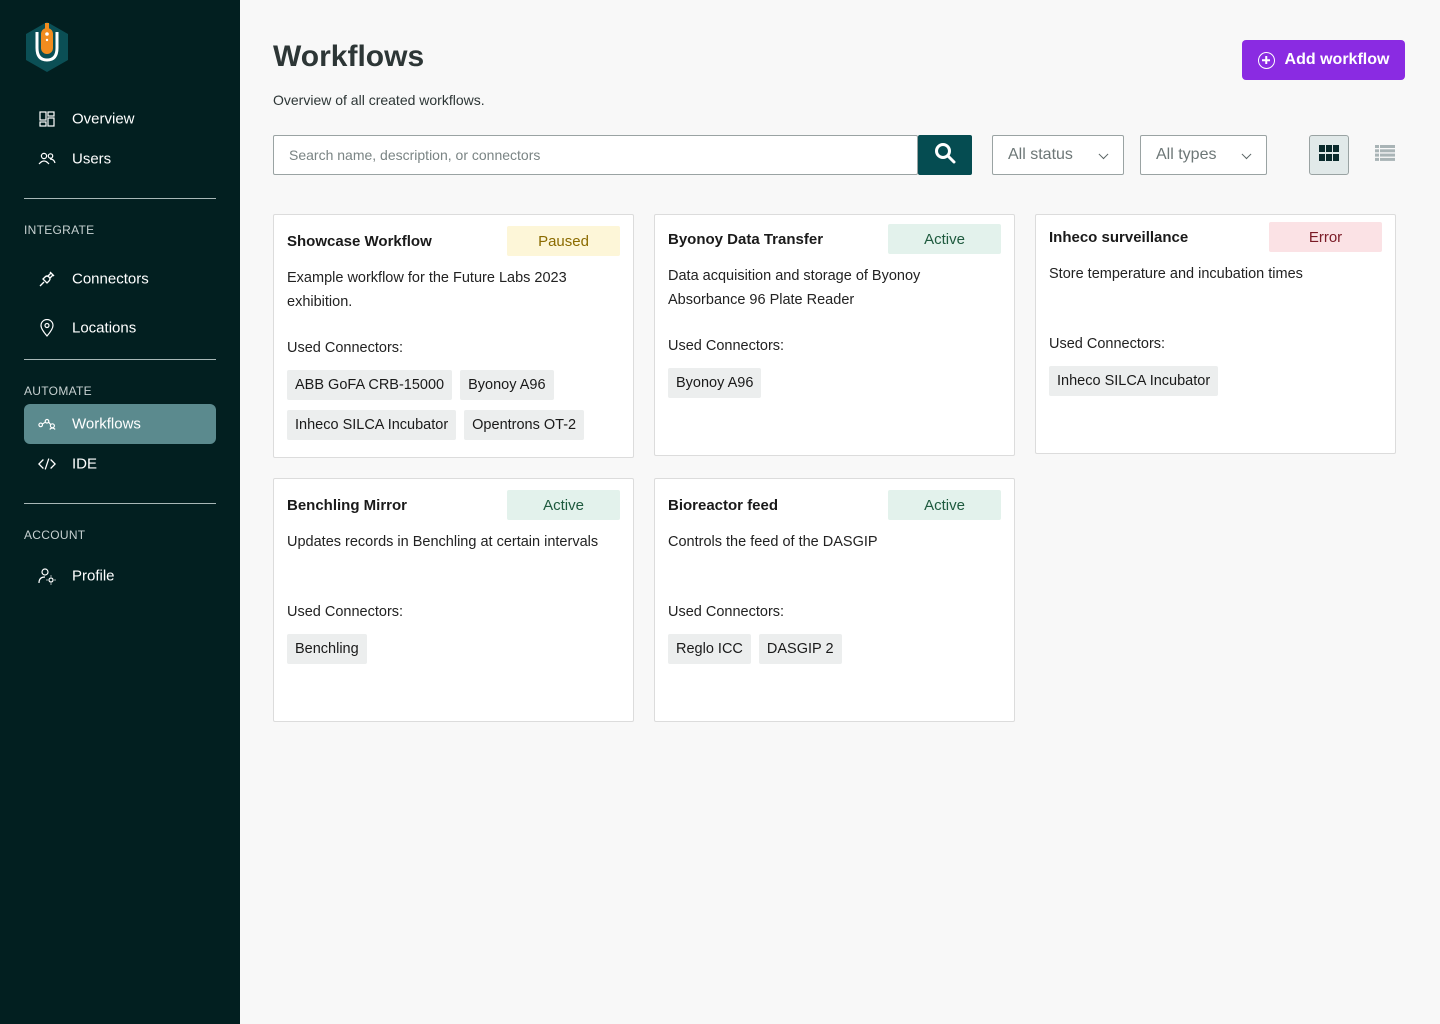 This screenshot has height=1024, width=1440. I want to click on search-icon, so click(945, 155).